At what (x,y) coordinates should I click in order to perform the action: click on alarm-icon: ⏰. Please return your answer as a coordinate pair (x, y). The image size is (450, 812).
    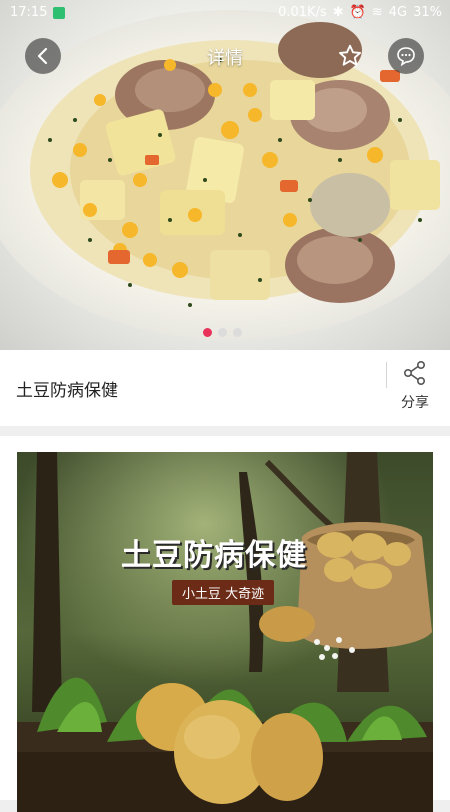
    Looking at the image, I should click on (357, 12).